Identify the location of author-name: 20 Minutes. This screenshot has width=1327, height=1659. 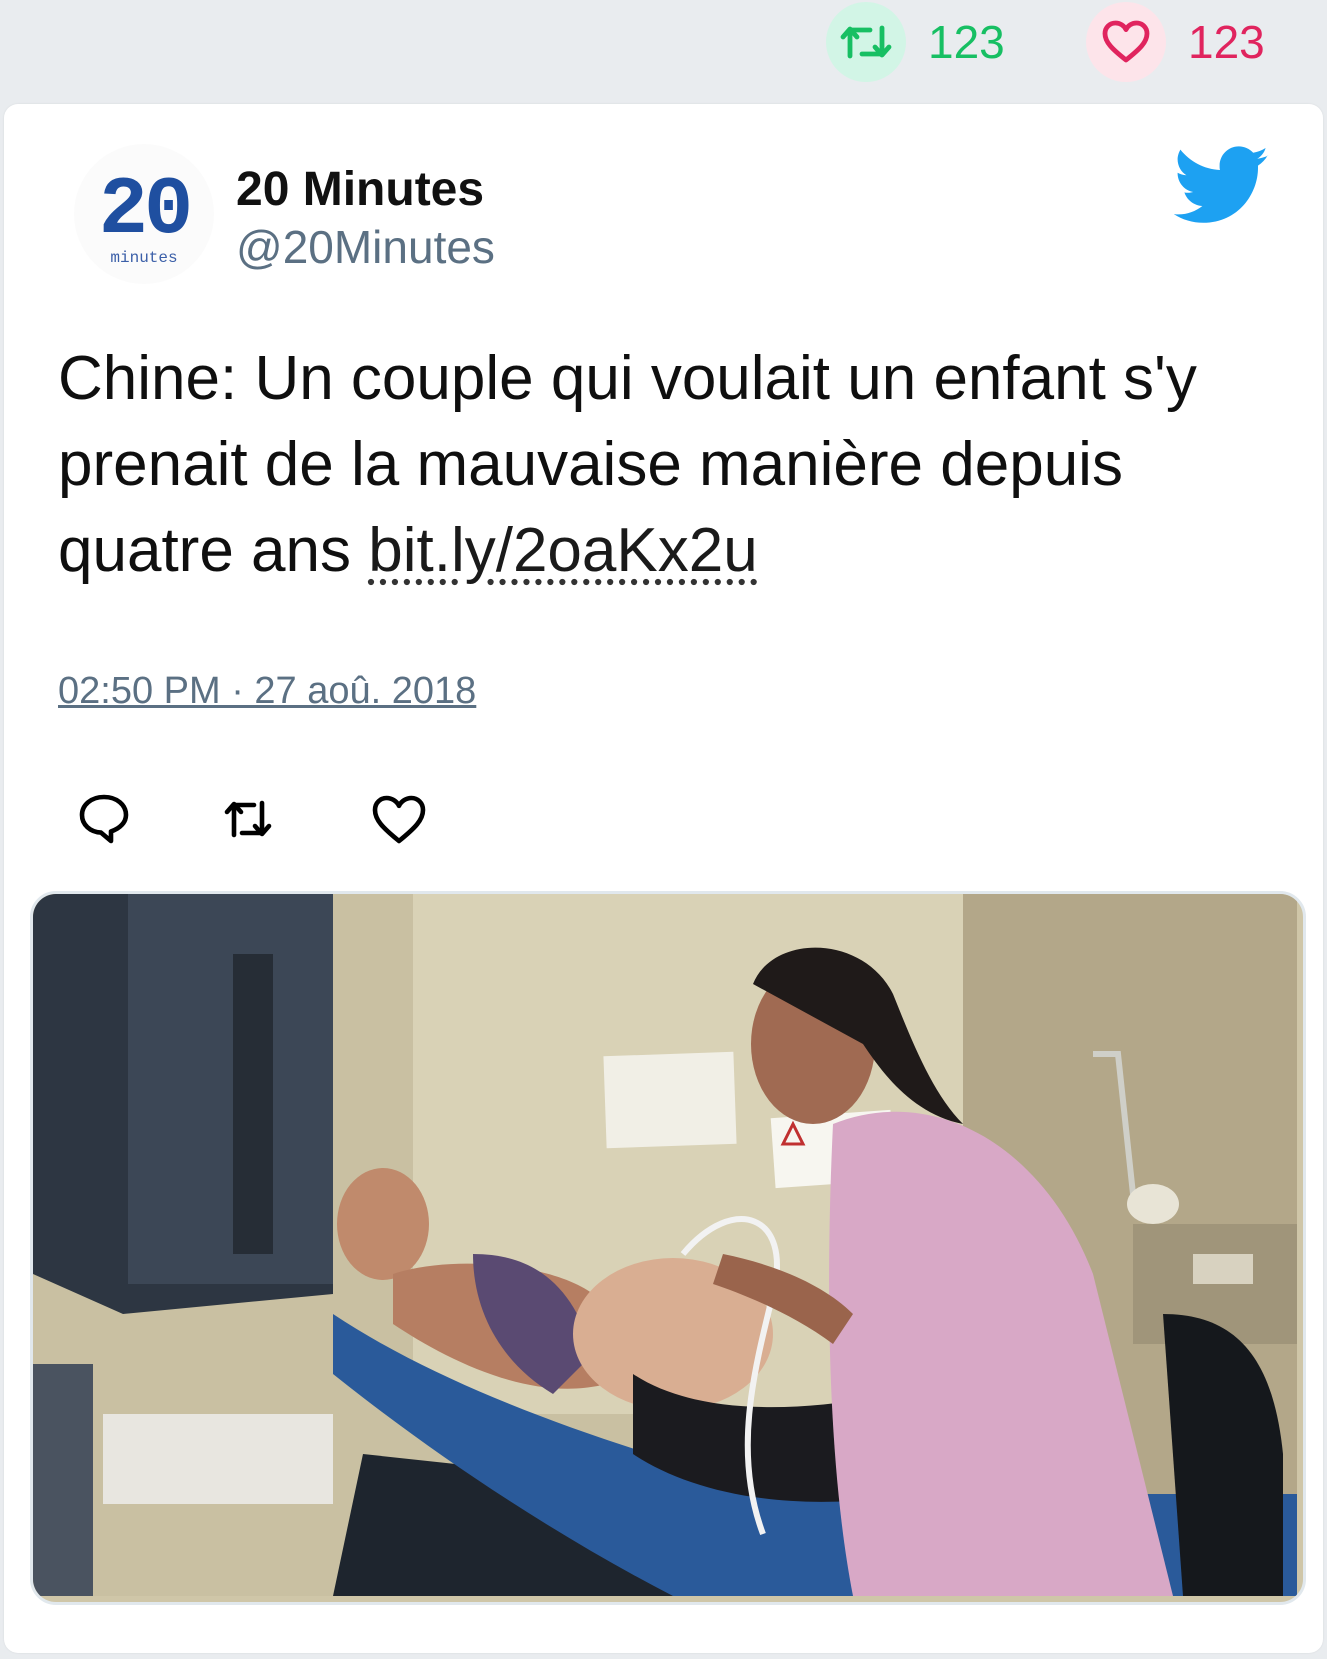
(365, 190).